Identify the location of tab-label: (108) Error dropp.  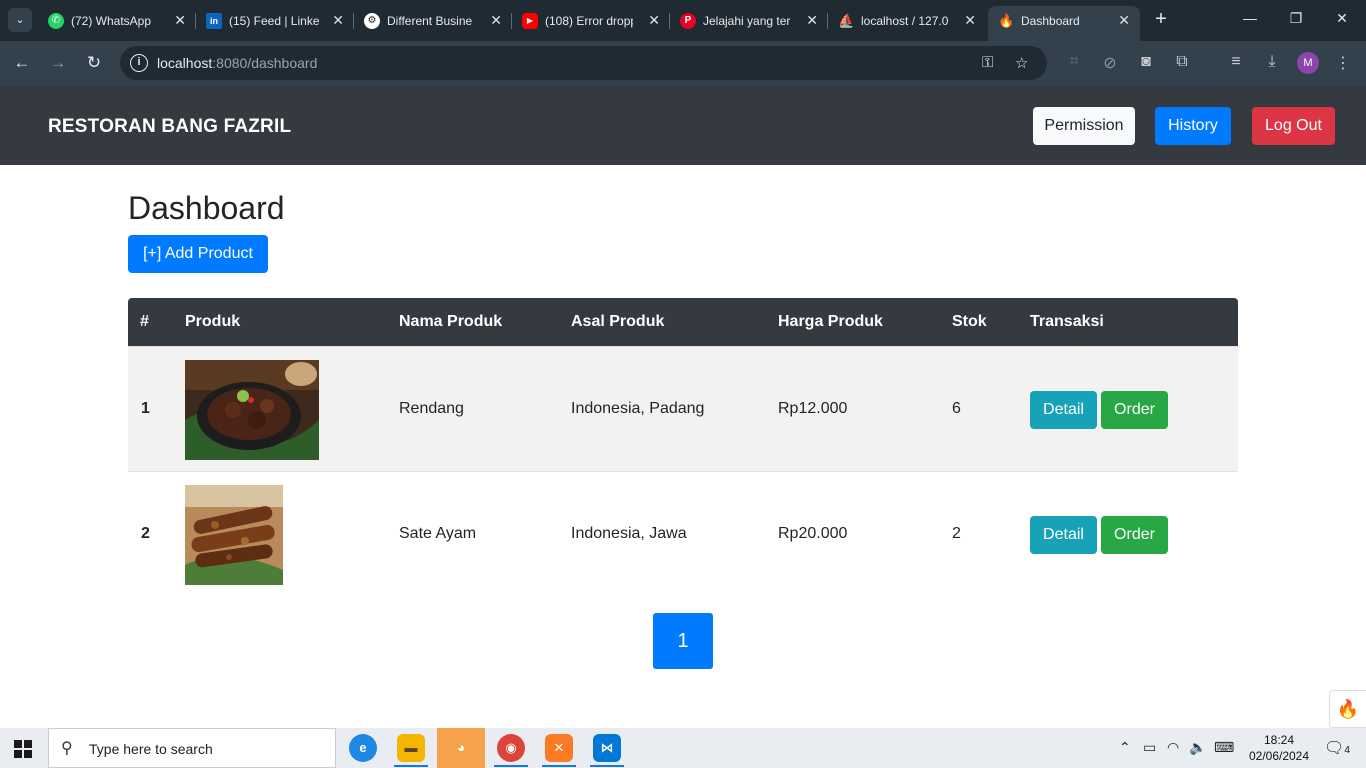
(589, 21).